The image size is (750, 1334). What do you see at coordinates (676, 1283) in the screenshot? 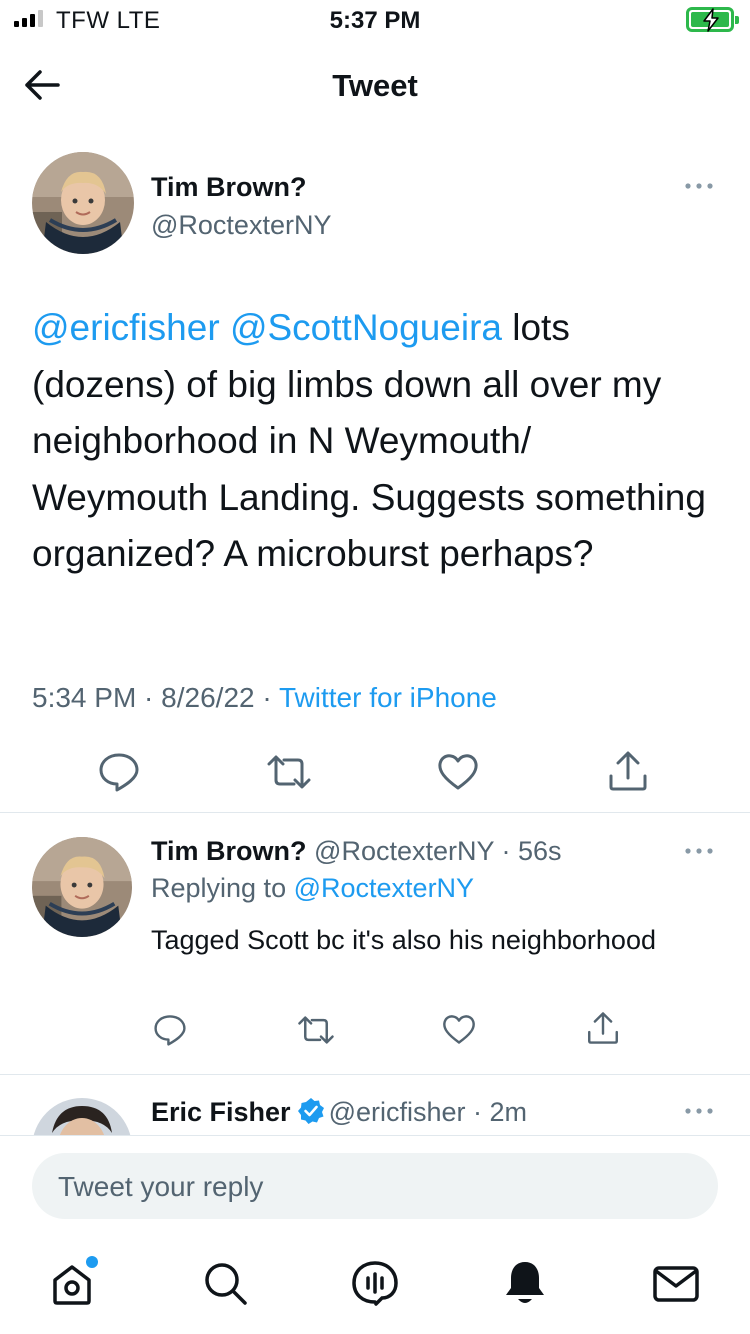
I see `messages-icon` at bounding box center [676, 1283].